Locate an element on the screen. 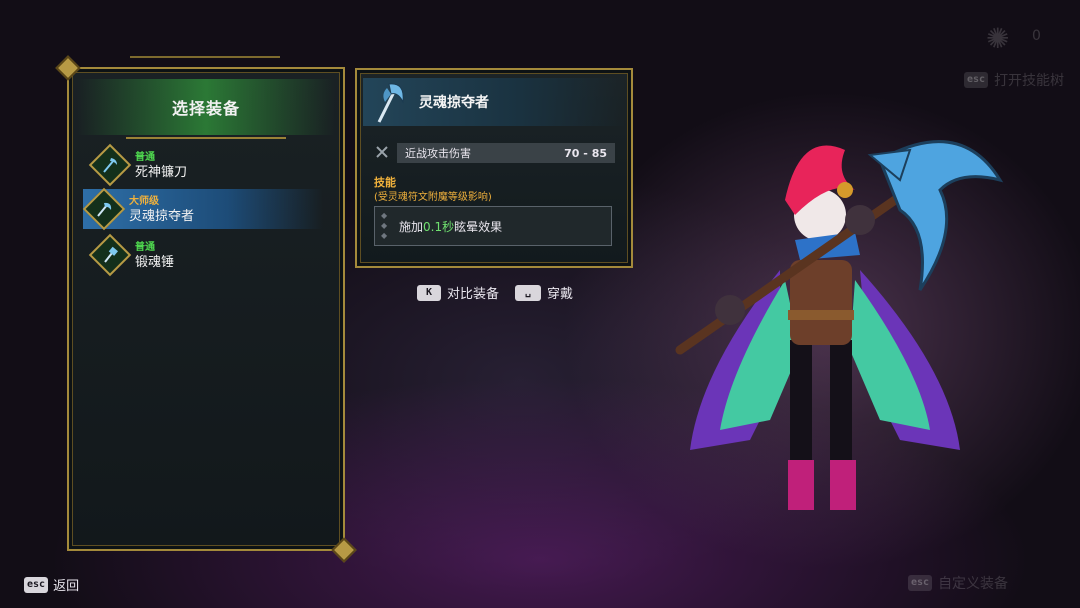 The image size is (1080, 608). back-label: 返回 is located at coordinates (66, 586).